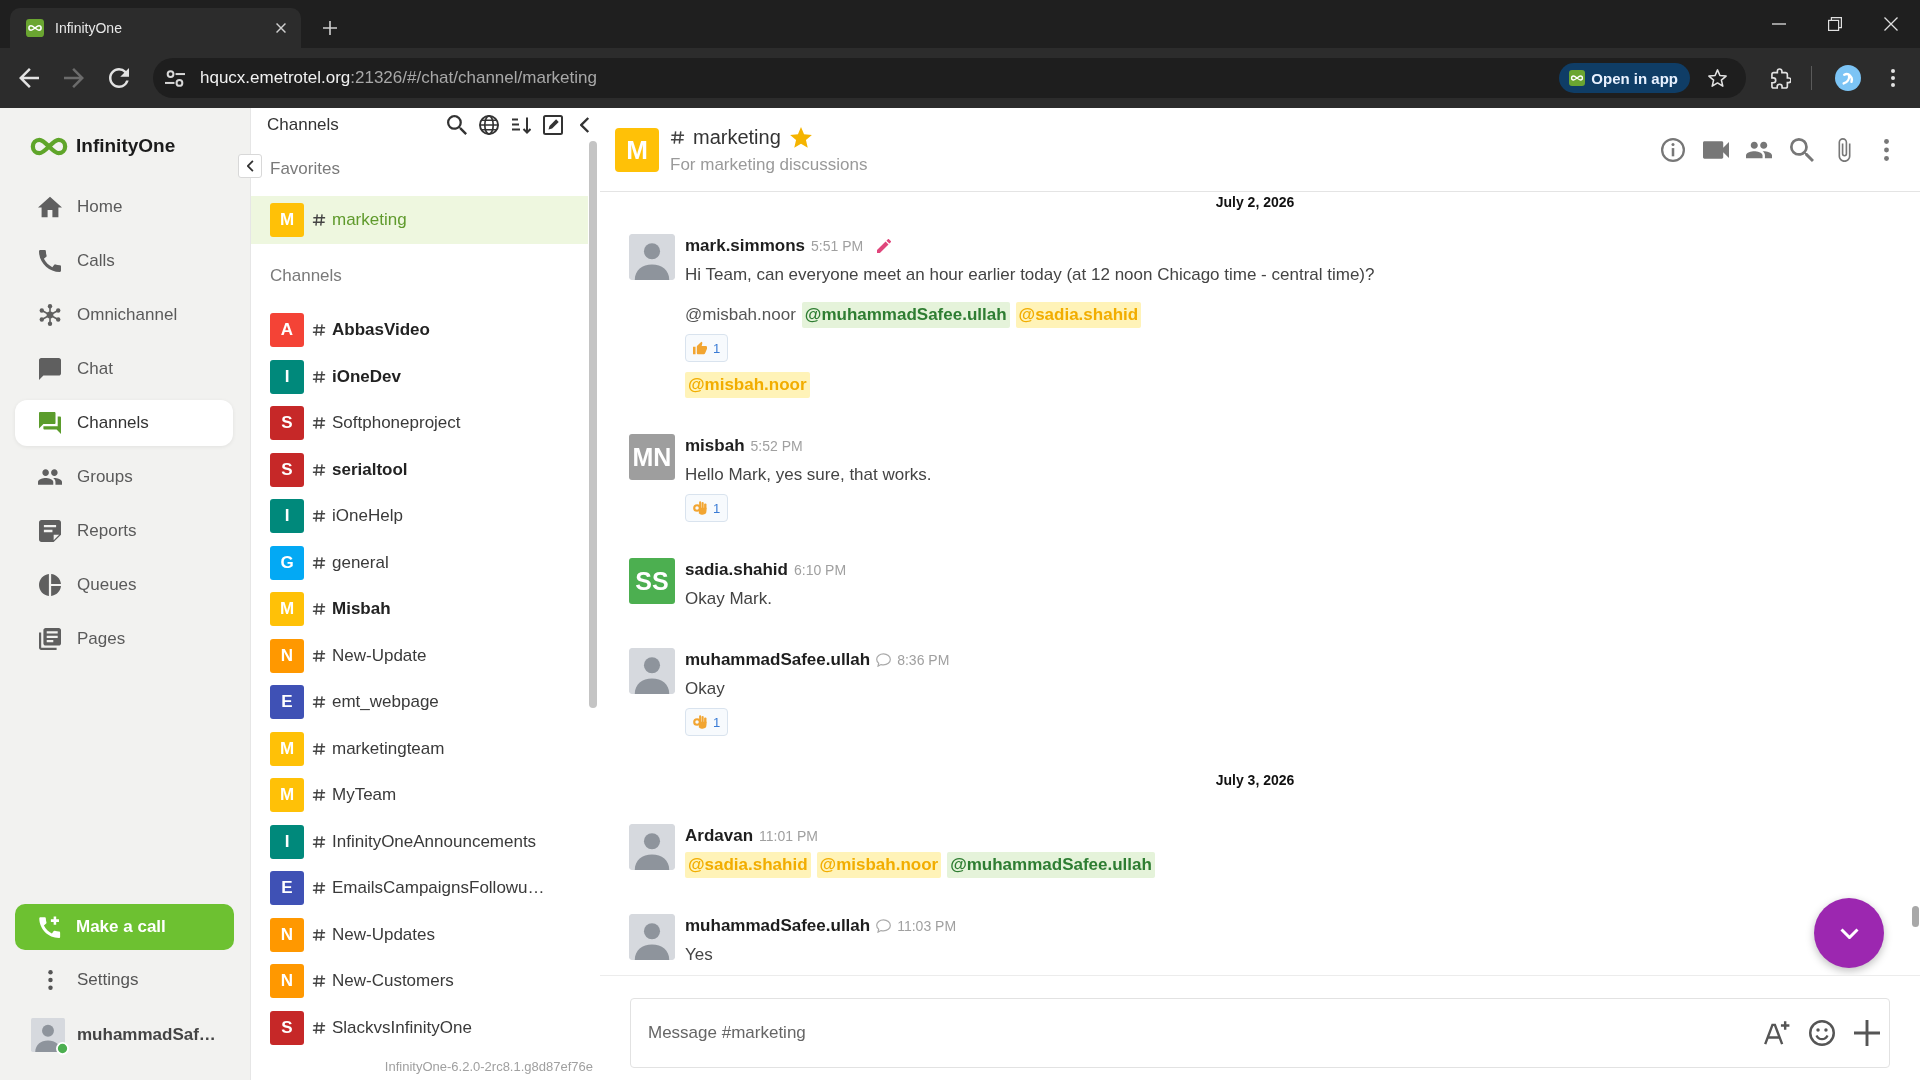  I want to click on channel-item: I iOneDev, so click(419, 376).